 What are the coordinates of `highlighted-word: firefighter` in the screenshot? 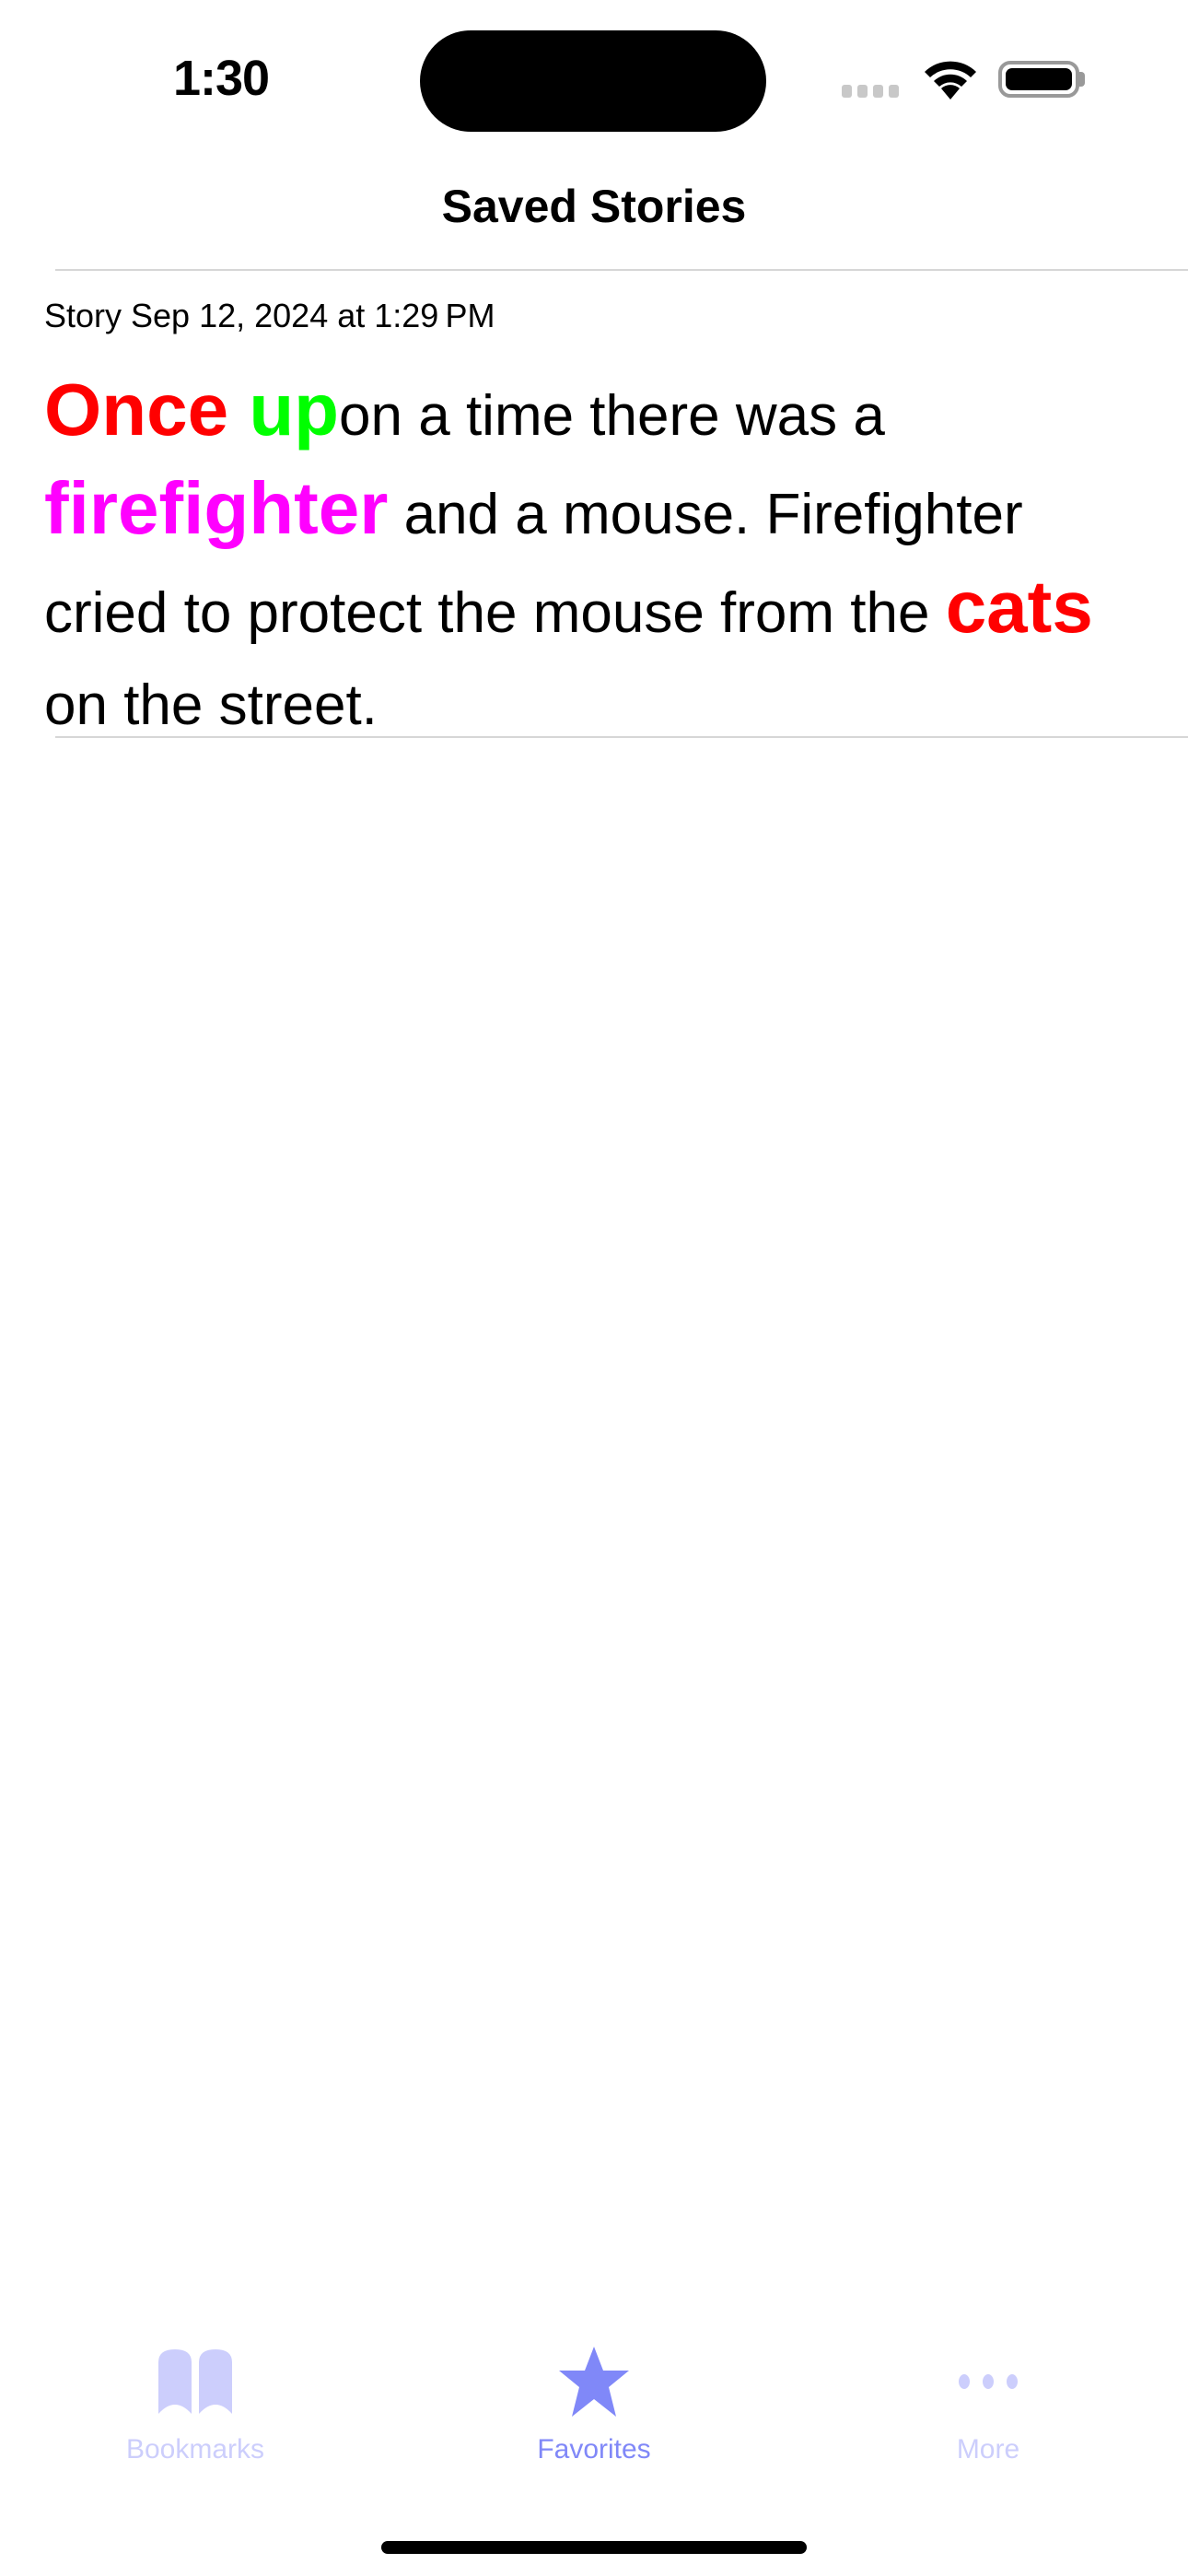 It's located at (216, 508).